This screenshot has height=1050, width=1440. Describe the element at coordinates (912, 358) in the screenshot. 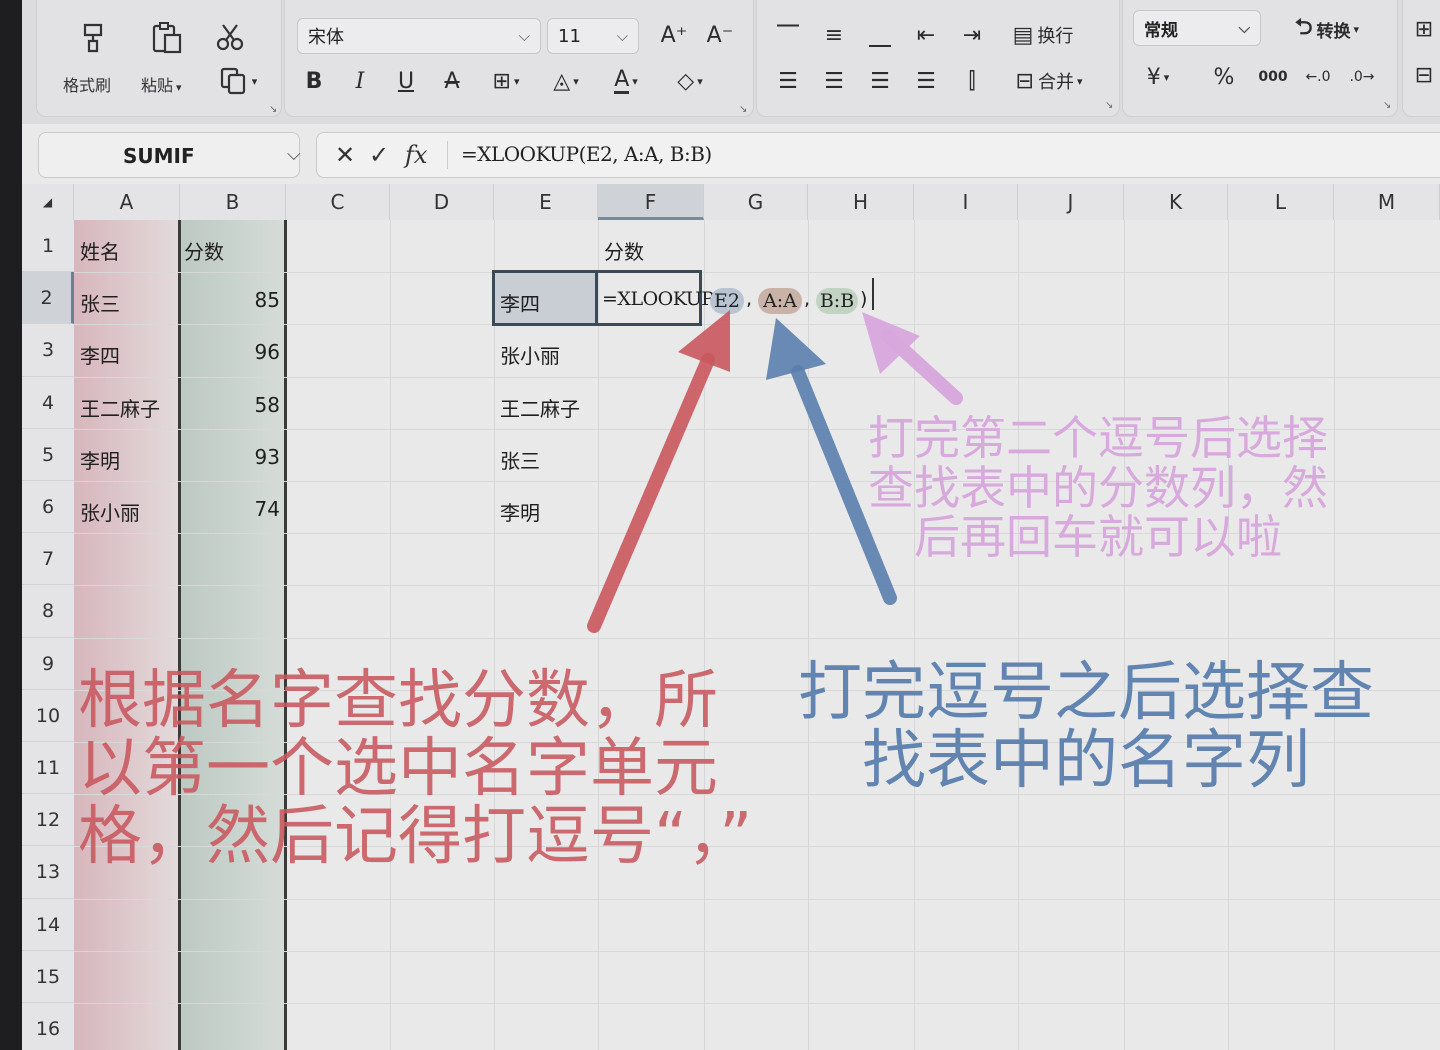

I see `pink-arrow` at that location.